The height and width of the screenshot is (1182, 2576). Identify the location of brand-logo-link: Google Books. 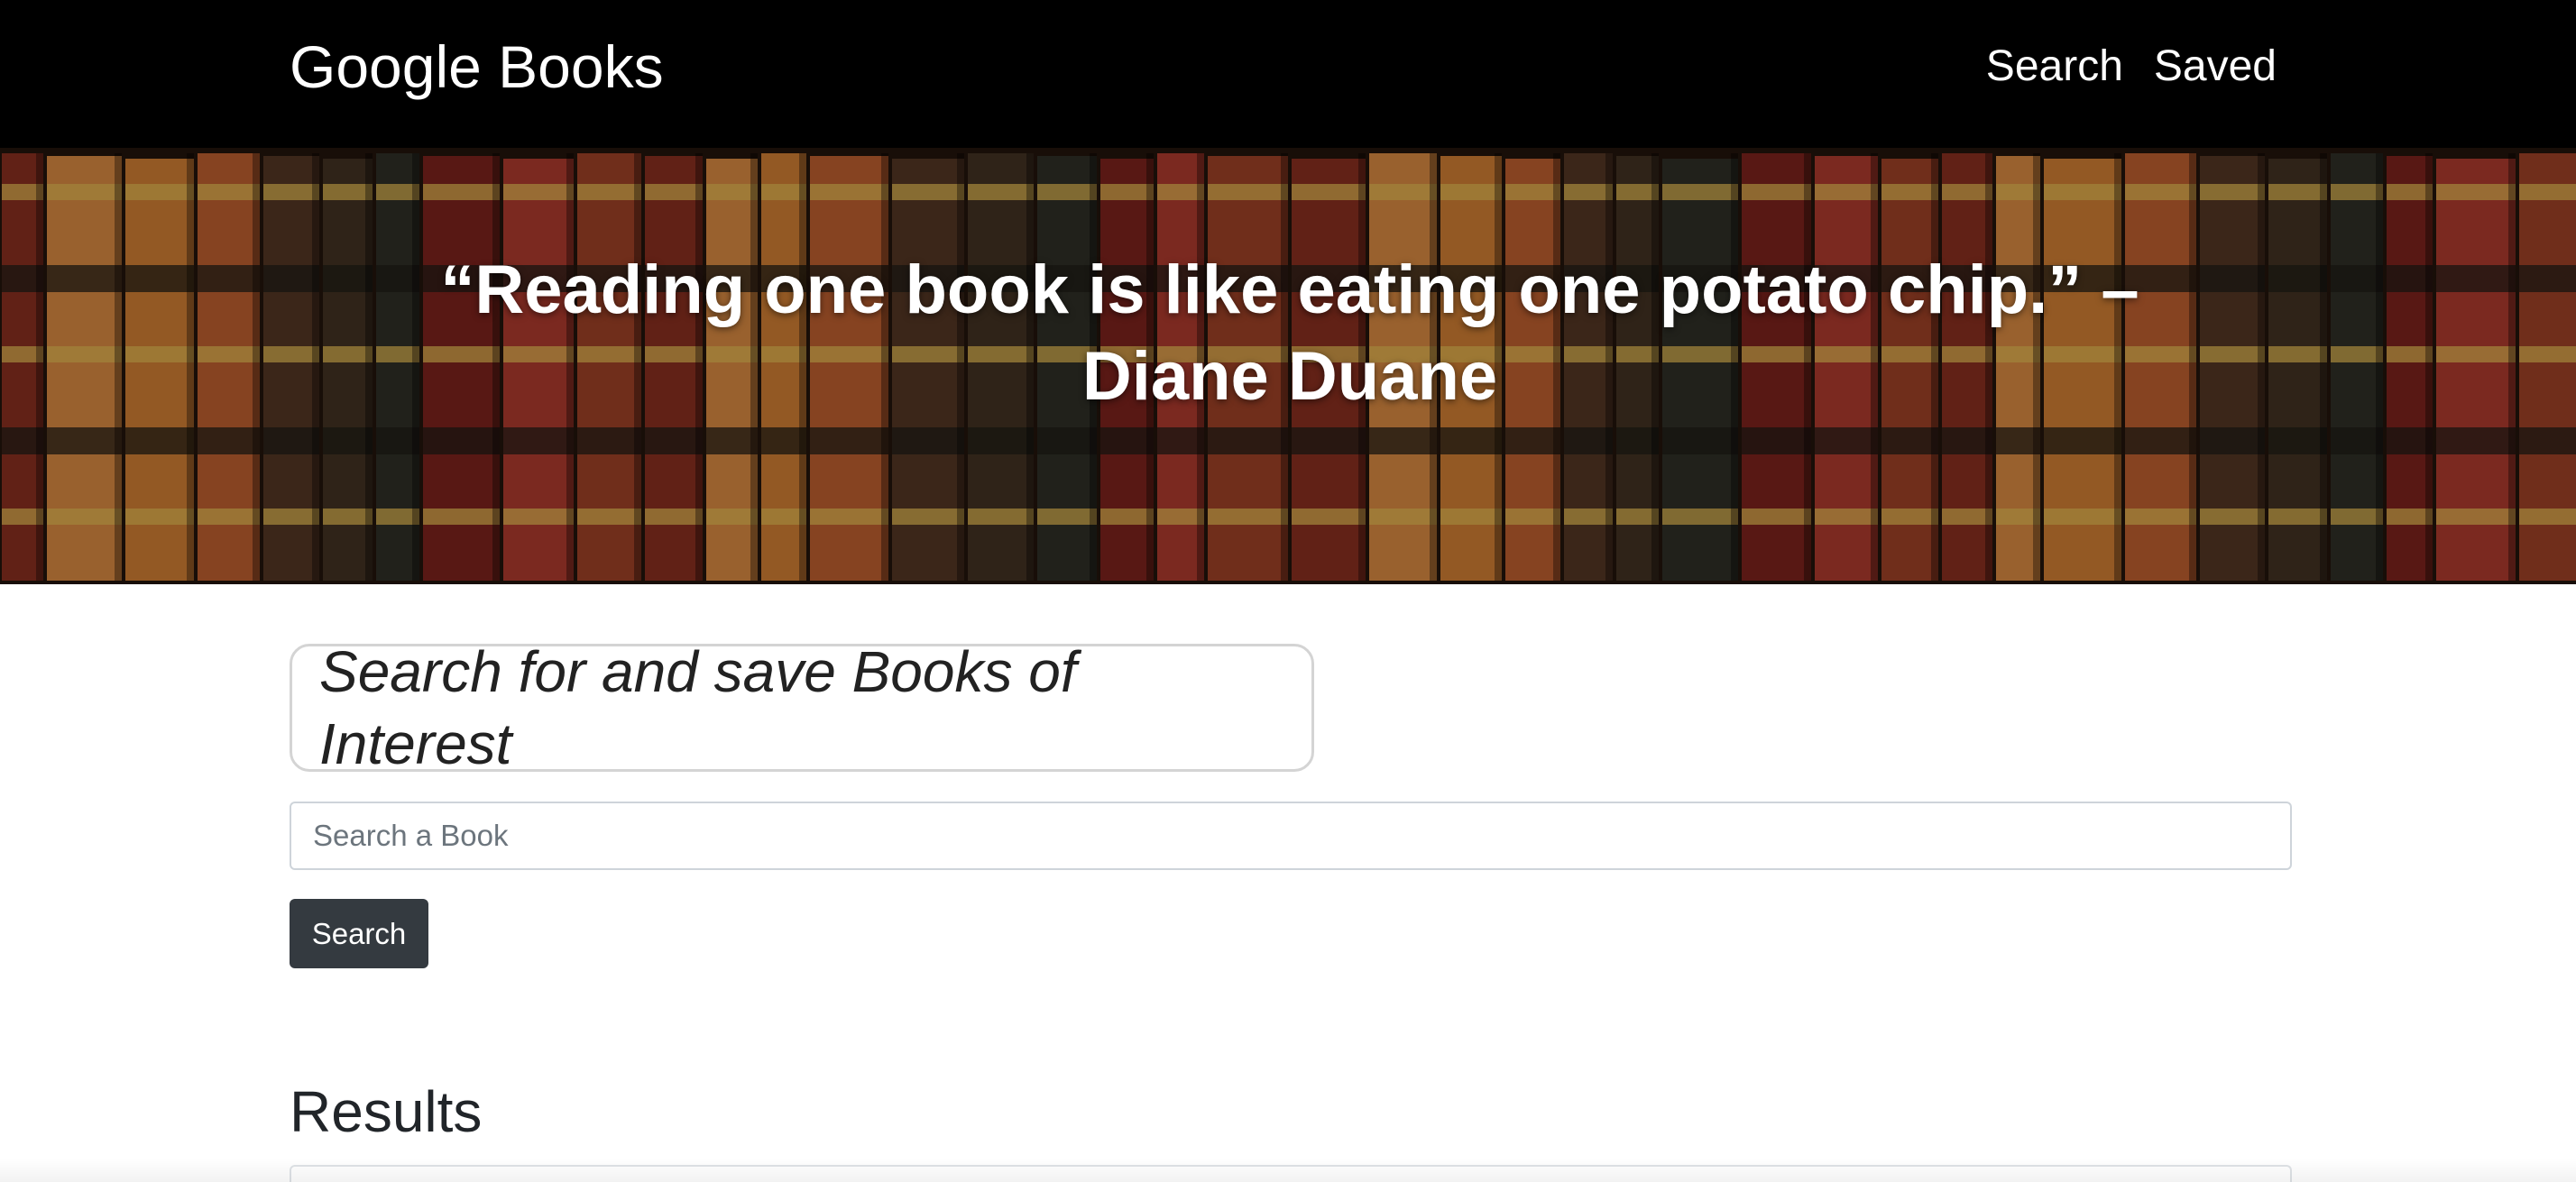
(477, 67).